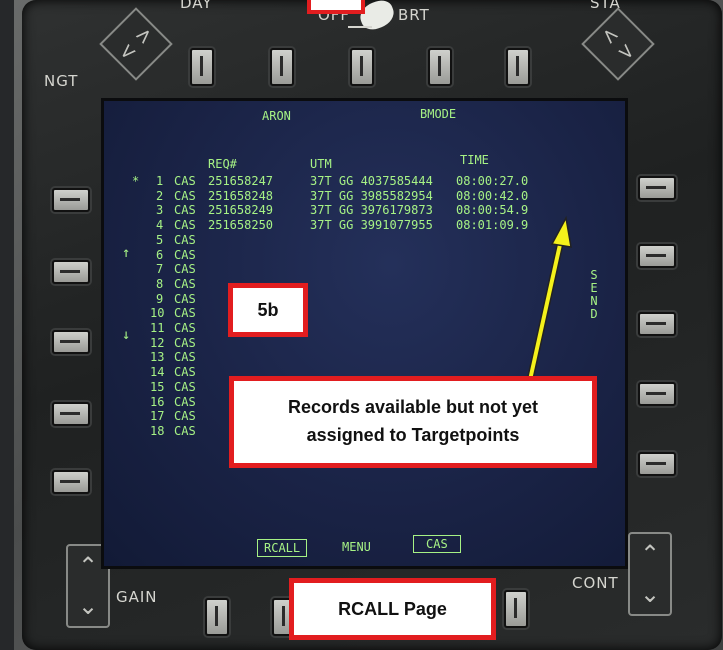 The width and height of the screenshot is (723, 650). I want to click on page-label-callout: RCALL Page, so click(392, 609).